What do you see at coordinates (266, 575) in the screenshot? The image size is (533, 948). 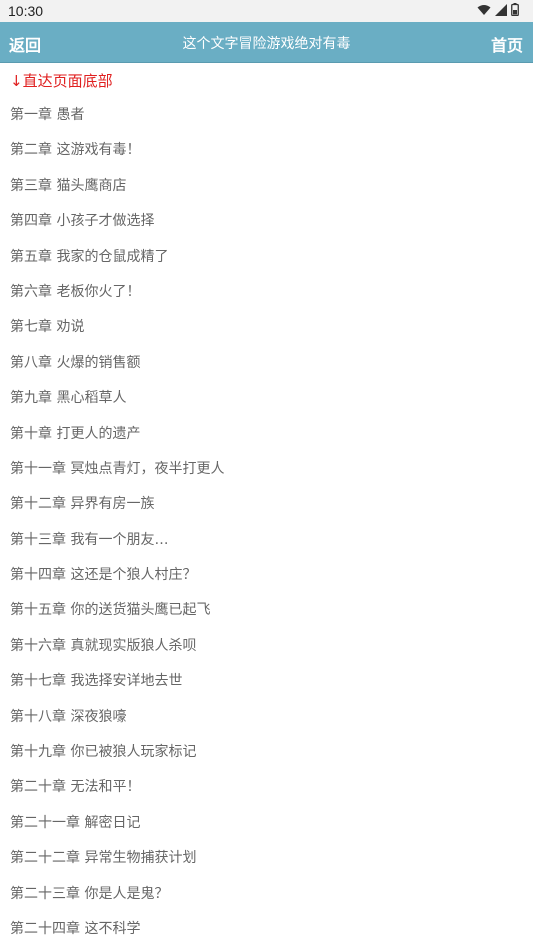 I see `chapter-item: 第十四章 这还是个狼人村庄？` at bounding box center [266, 575].